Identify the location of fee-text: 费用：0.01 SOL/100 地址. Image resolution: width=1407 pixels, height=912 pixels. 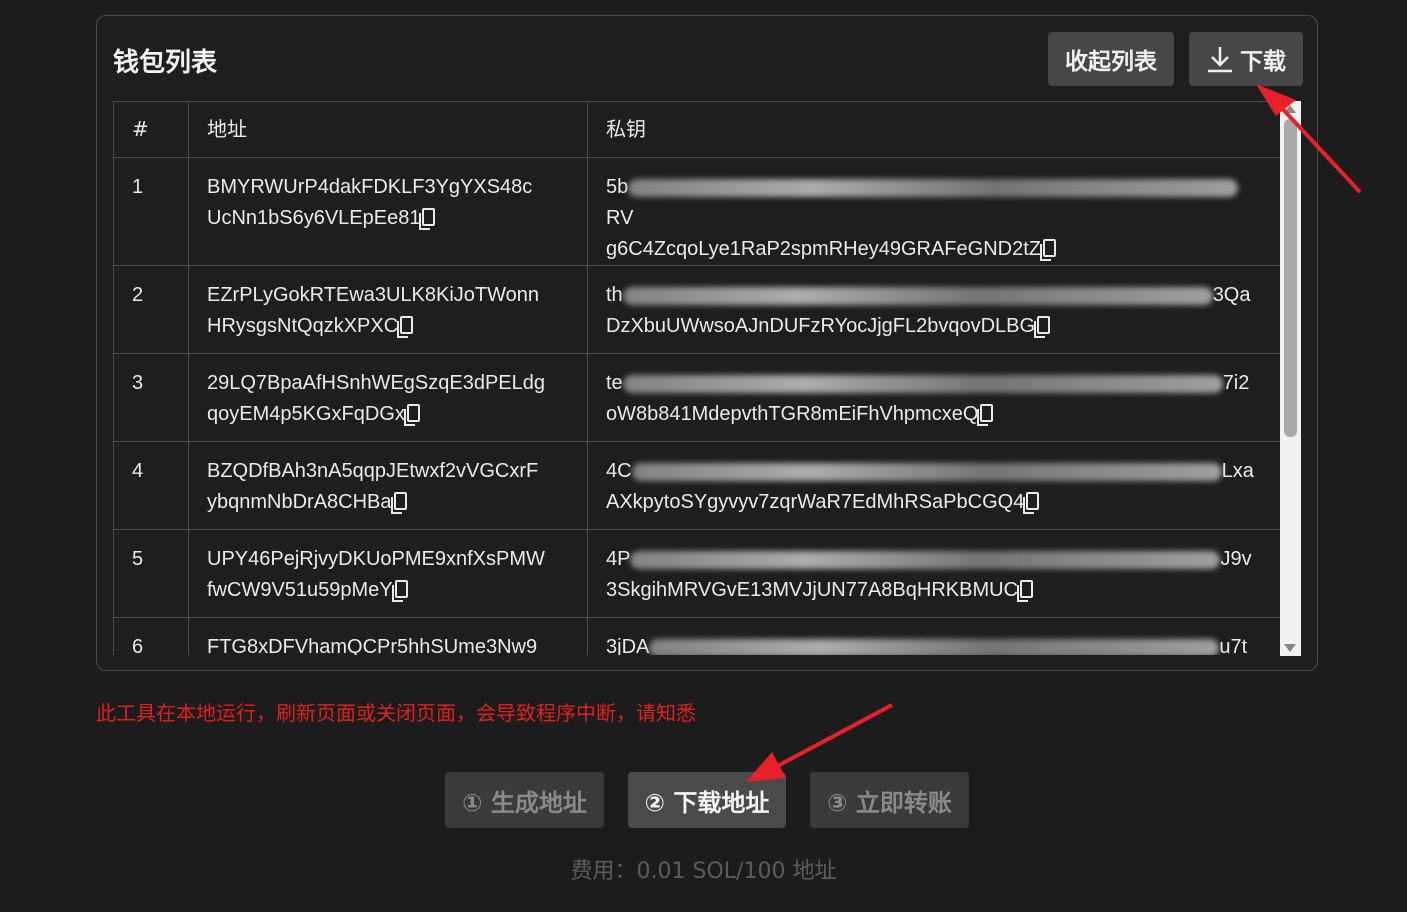
(703, 871).